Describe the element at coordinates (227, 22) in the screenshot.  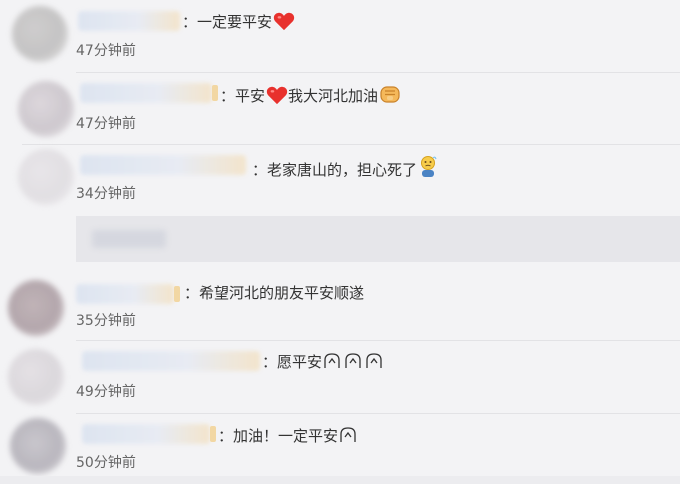
I see `comment-body: ：一定要平安` at that location.